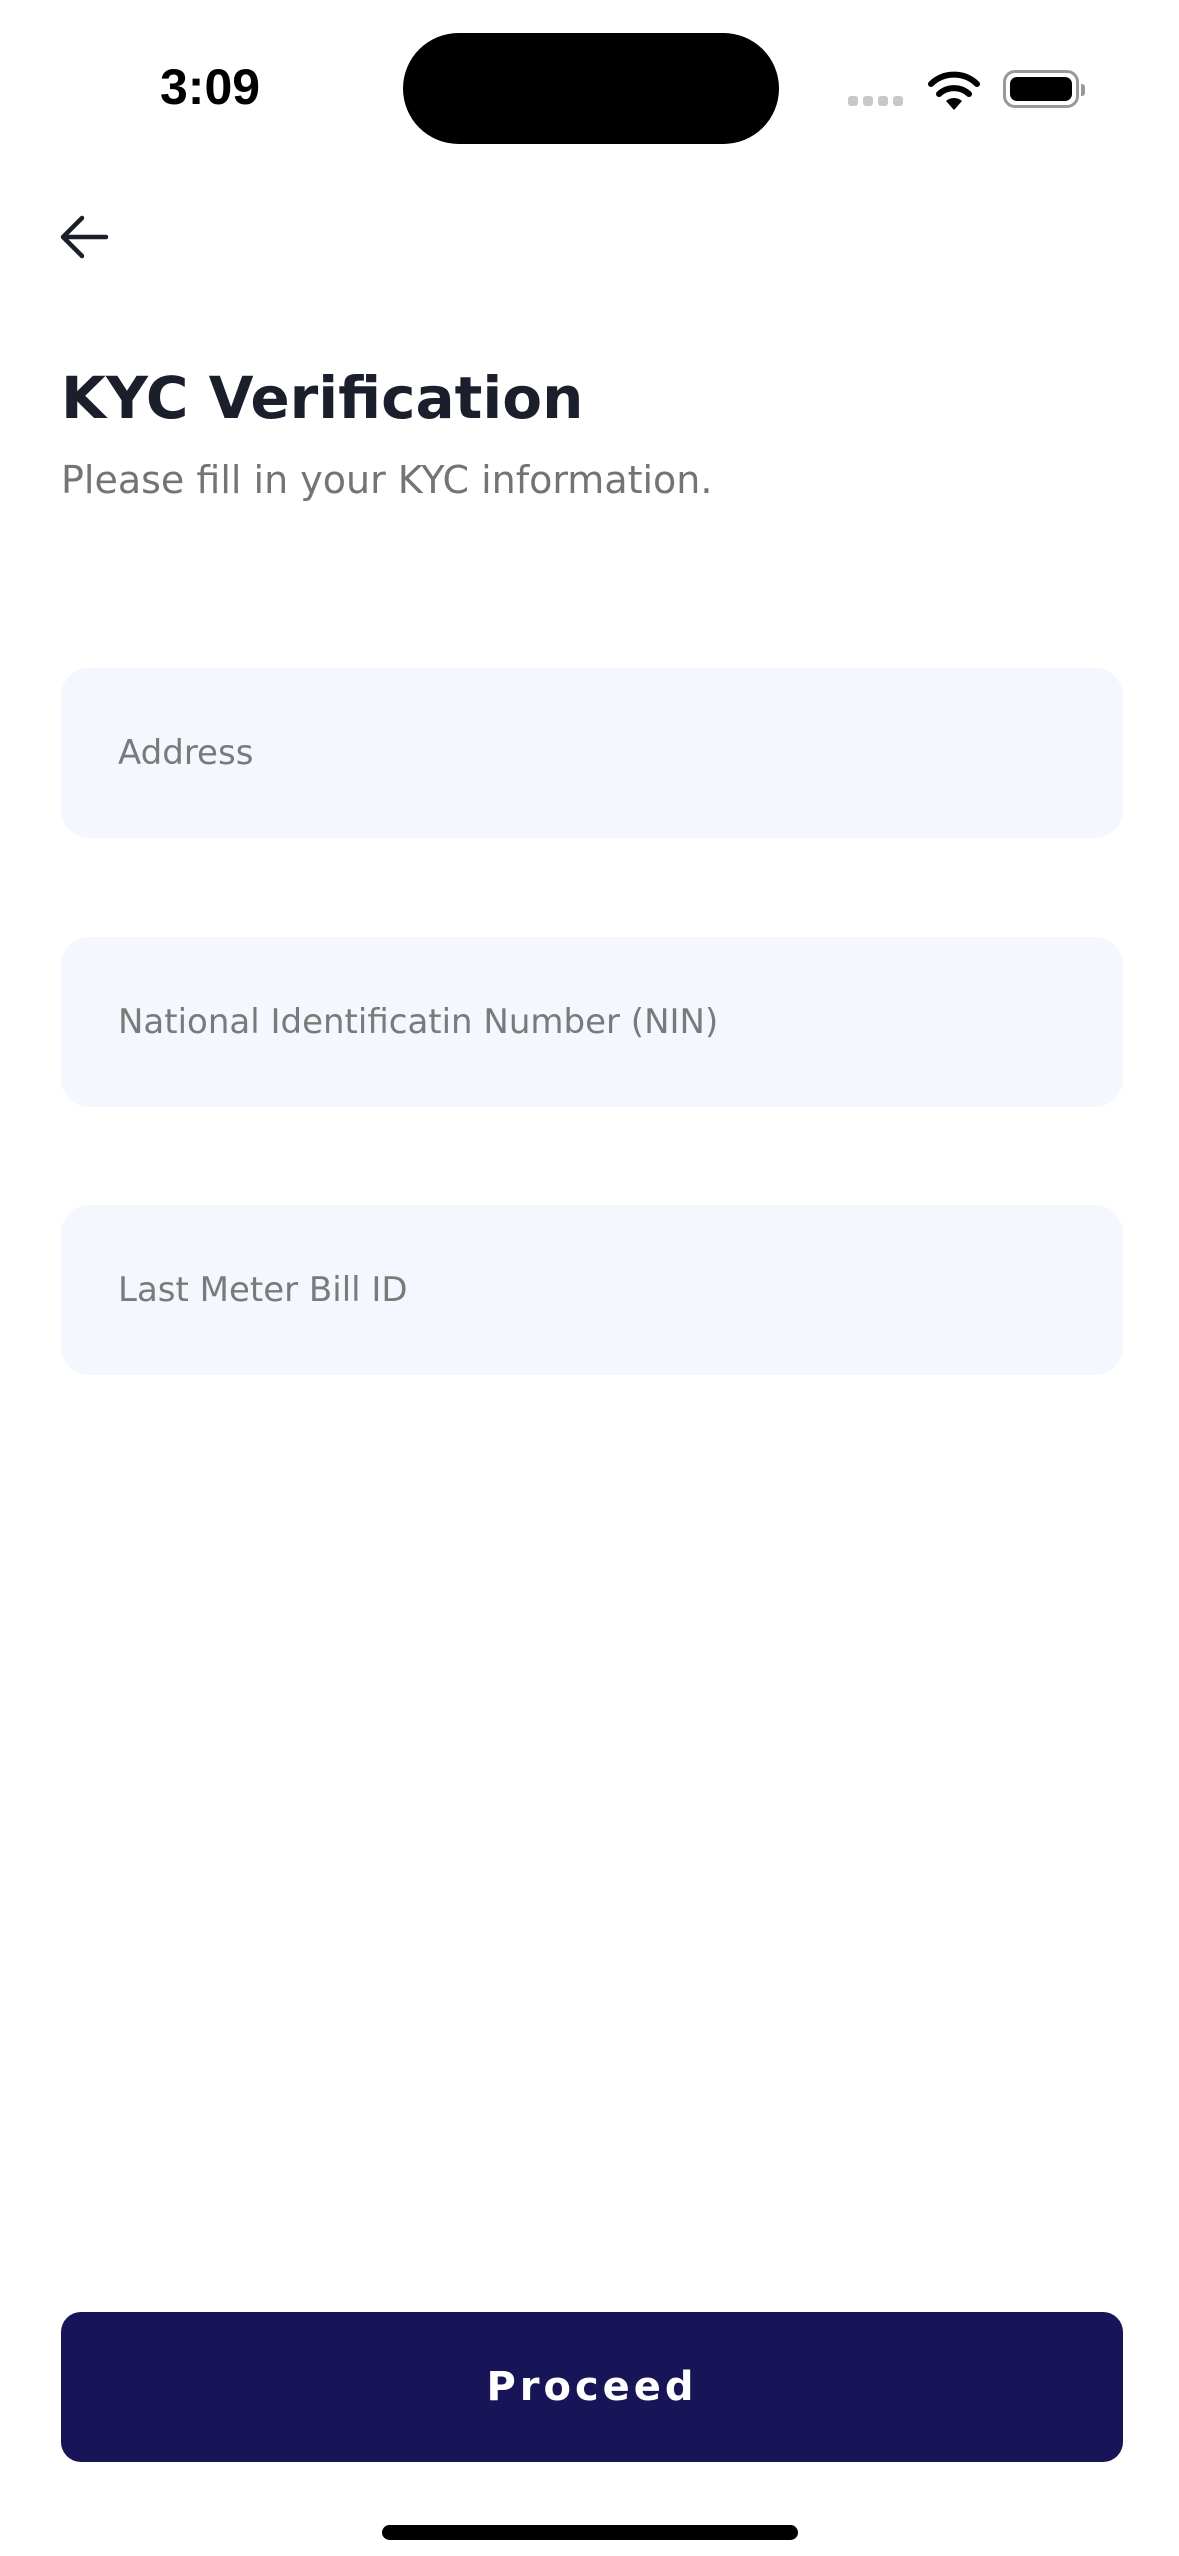 The height and width of the screenshot is (2556, 1179). I want to click on meter-bill-id-input, so click(592, 1290).